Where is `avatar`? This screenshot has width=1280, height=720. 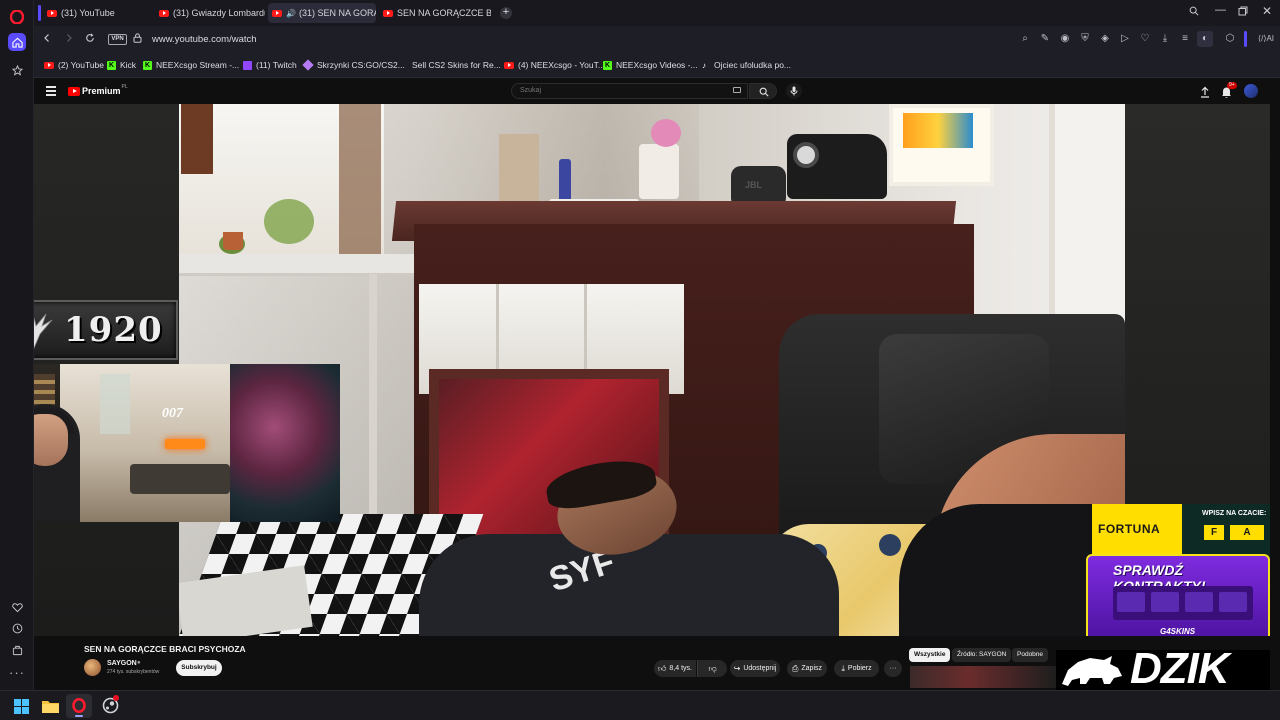
avatar is located at coordinates (1251, 91).